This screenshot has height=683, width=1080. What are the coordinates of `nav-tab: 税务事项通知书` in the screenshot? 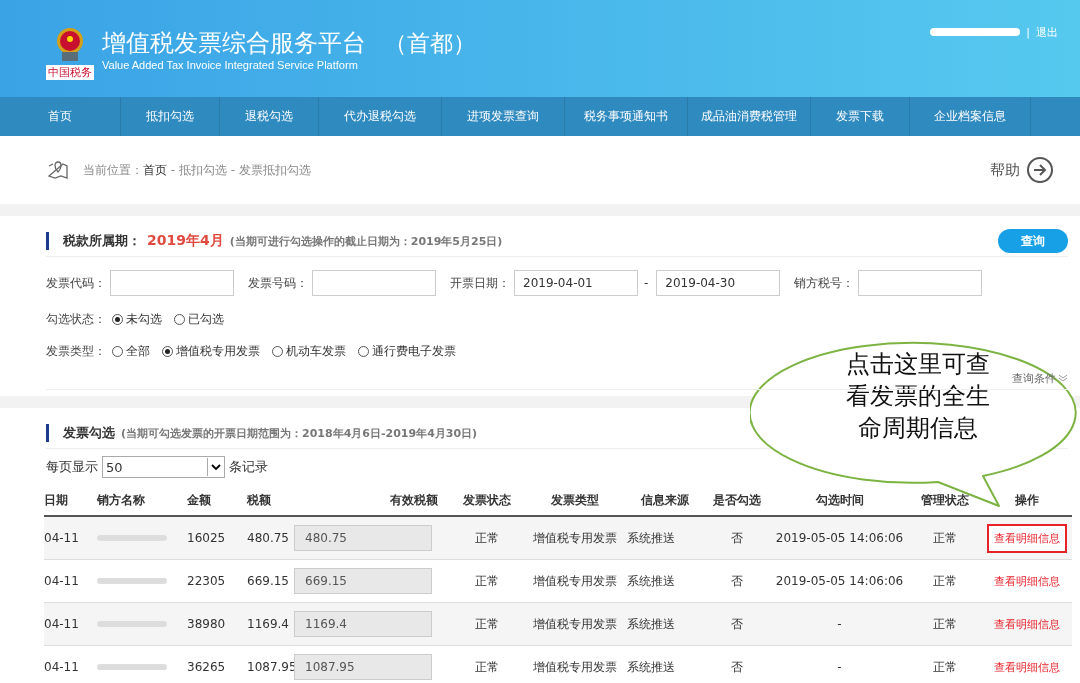 It's located at (626, 116).